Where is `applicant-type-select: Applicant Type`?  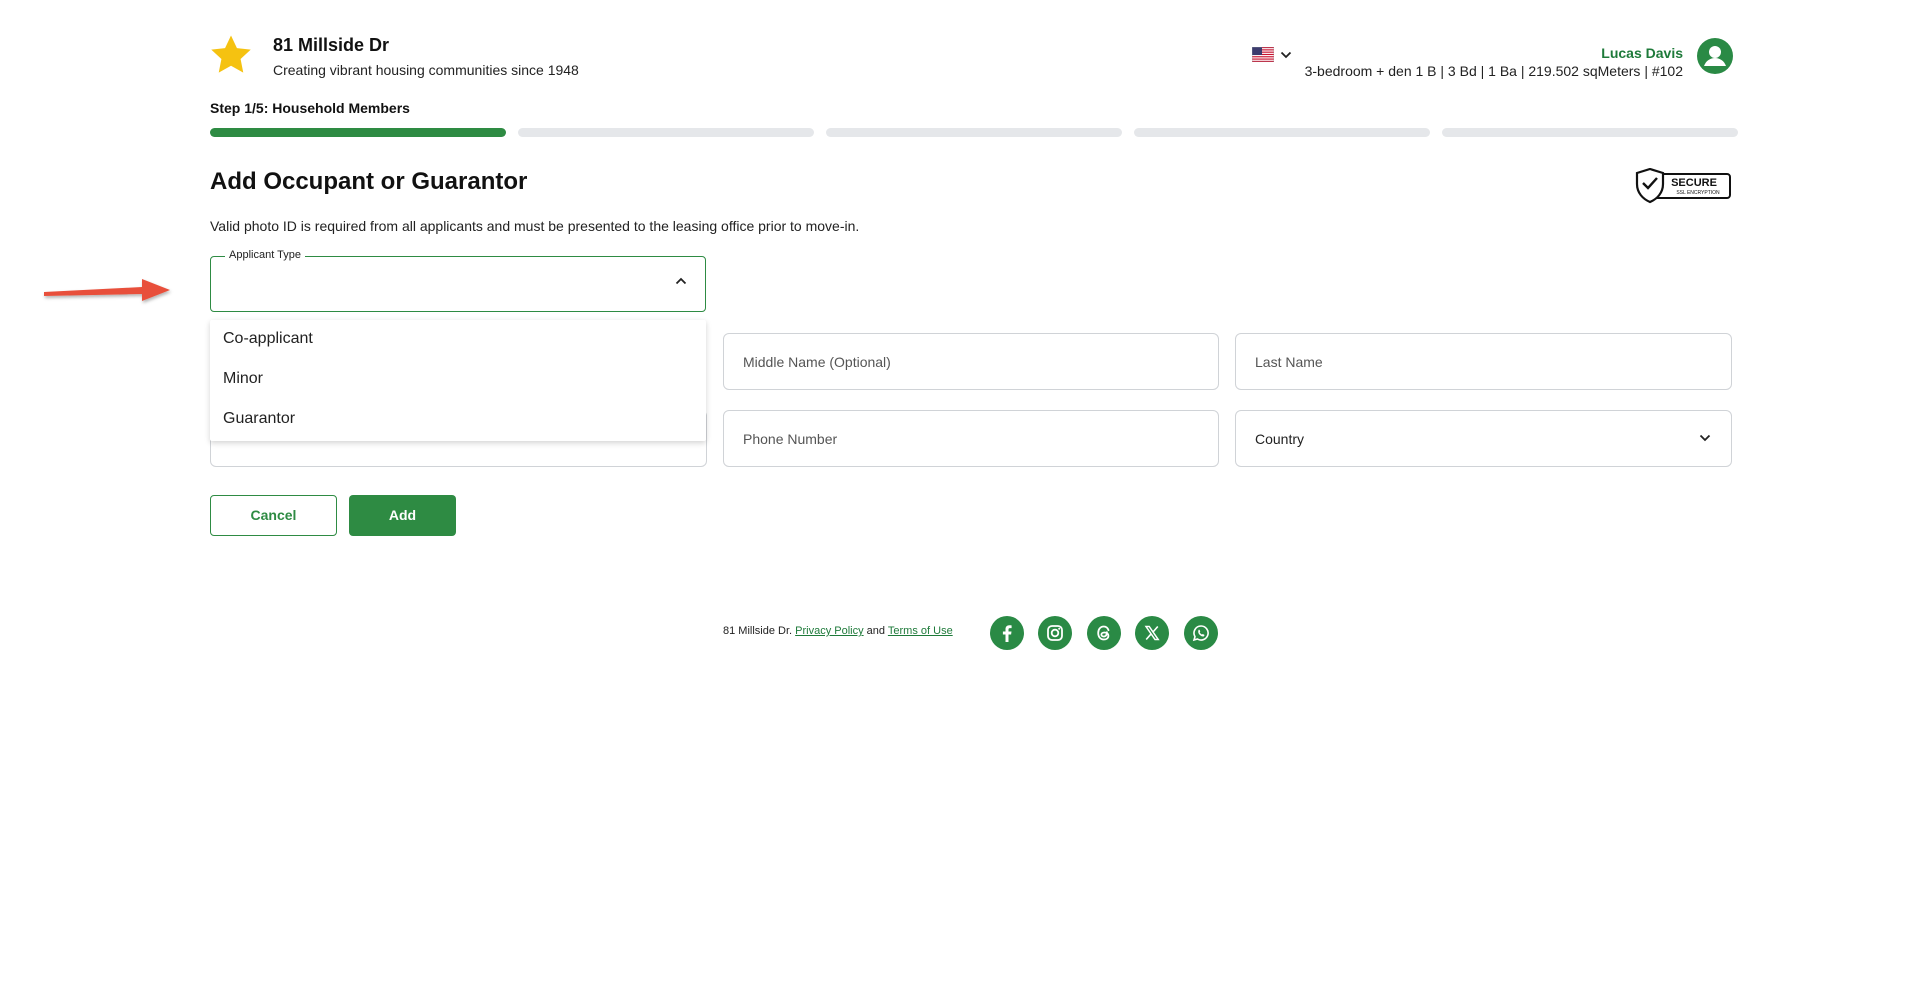
applicant-type-select: Applicant Type is located at coordinates (458, 280).